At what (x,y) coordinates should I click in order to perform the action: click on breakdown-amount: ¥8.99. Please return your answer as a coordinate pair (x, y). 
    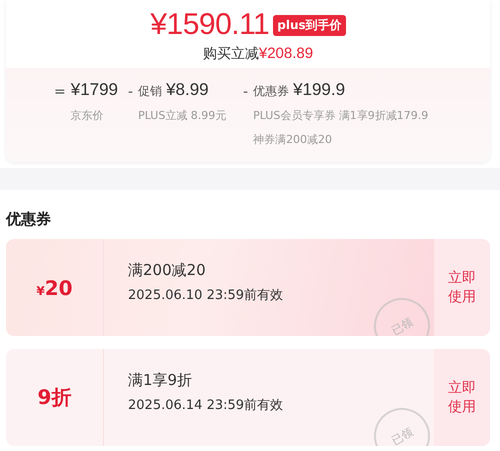
    Looking at the image, I should click on (187, 90).